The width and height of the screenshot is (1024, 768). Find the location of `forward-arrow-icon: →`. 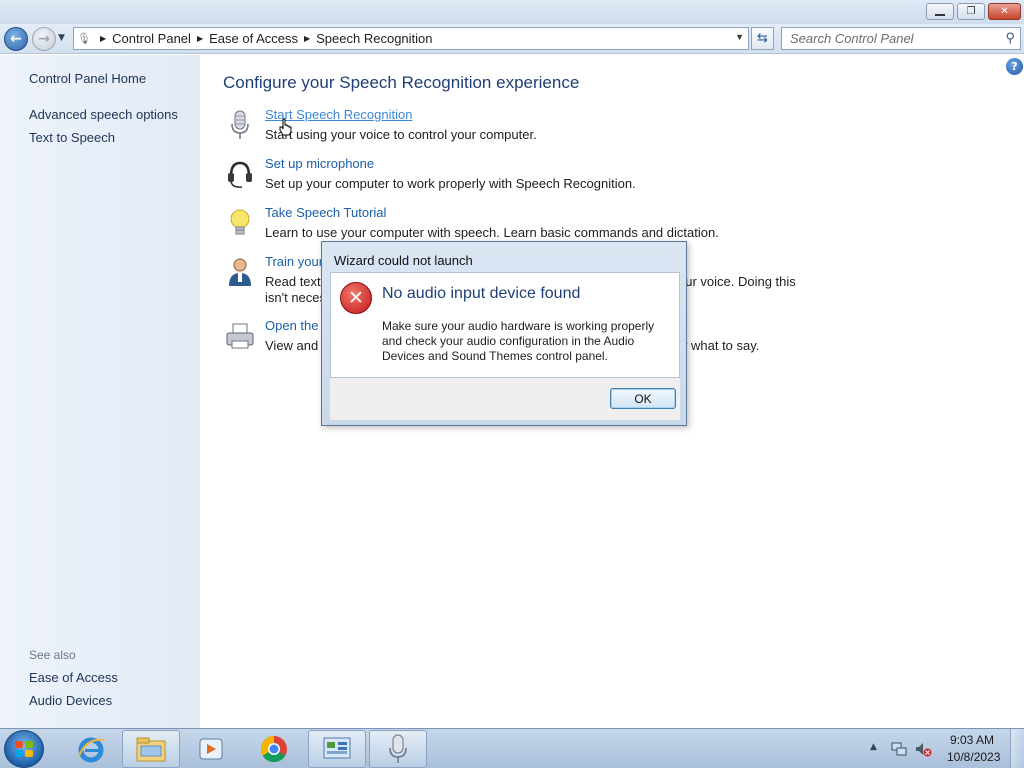

forward-arrow-icon: → is located at coordinates (44, 39).